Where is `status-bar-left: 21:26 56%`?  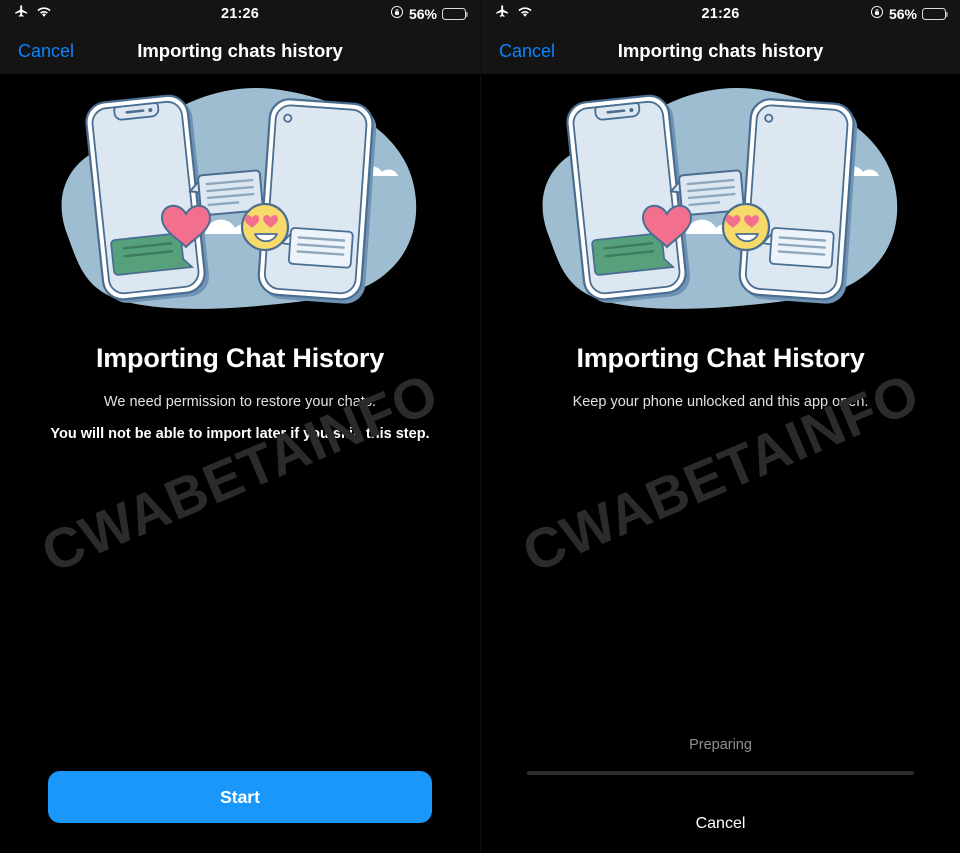 status-bar-left: 21:26 56% is located at coordinates (240, 14).